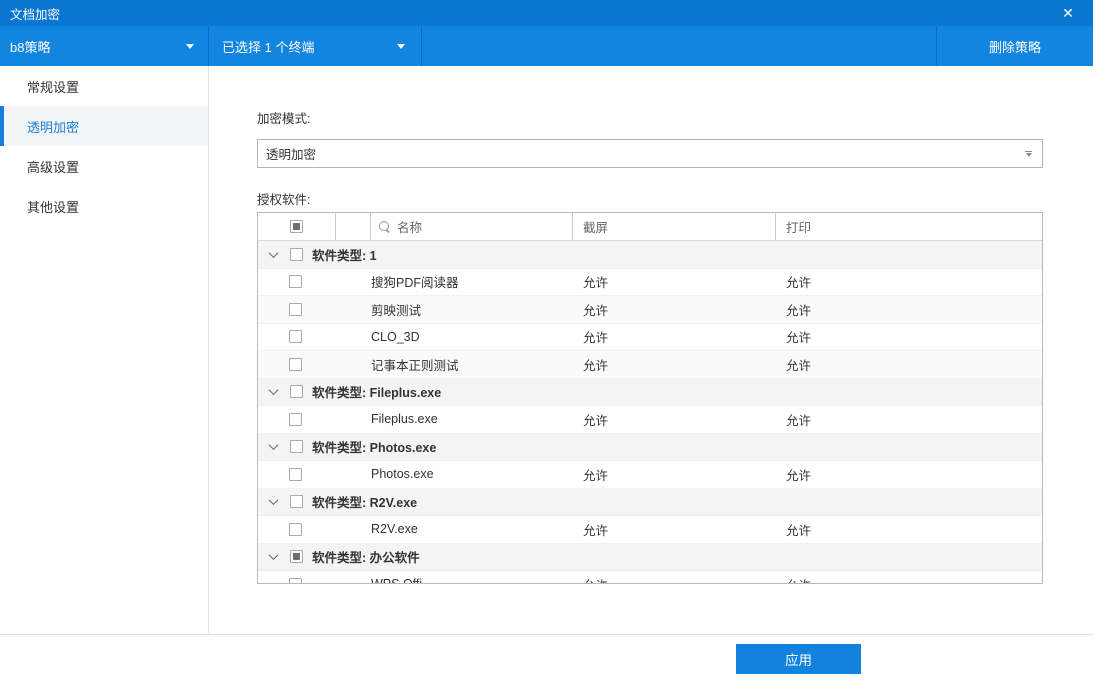 The image size is (1093, 680). What do you see at coordinates (1014, 46) in the screenshot?
I see `delete-policy-button: 删除策略` at bounding box center [1014, 46].